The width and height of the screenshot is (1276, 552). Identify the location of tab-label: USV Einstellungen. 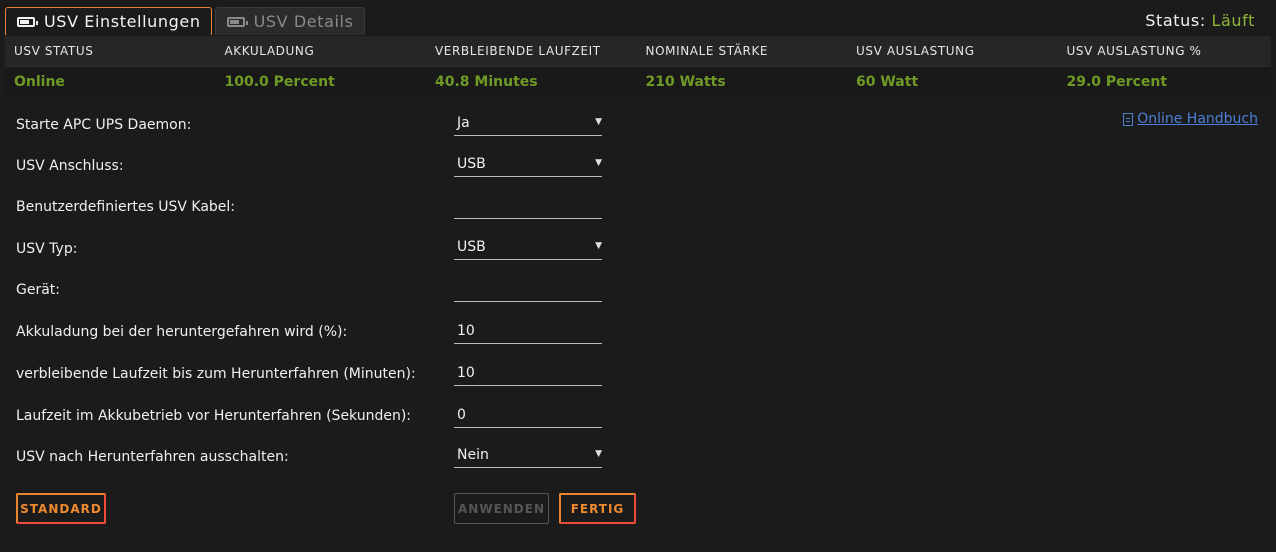
(122, 21).